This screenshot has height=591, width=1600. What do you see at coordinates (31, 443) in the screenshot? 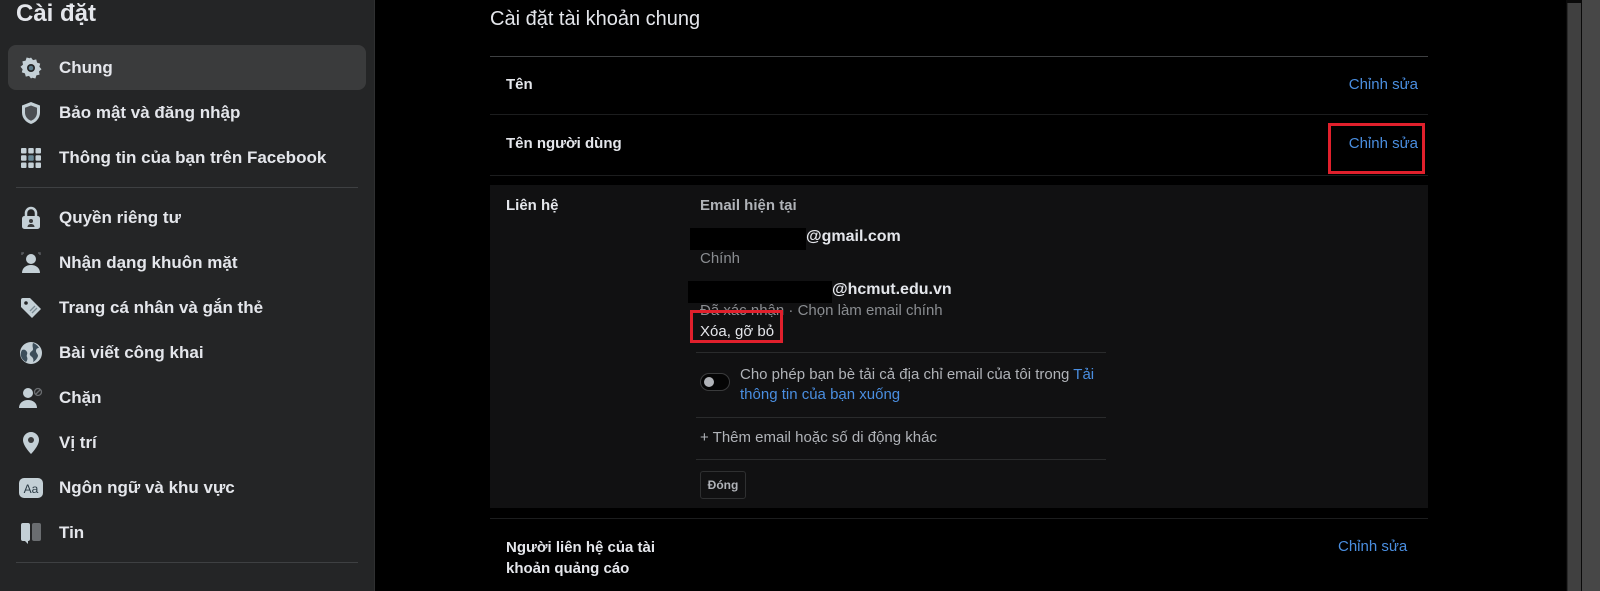
I see `location-pin-icon` at bounding box center [31, 443].